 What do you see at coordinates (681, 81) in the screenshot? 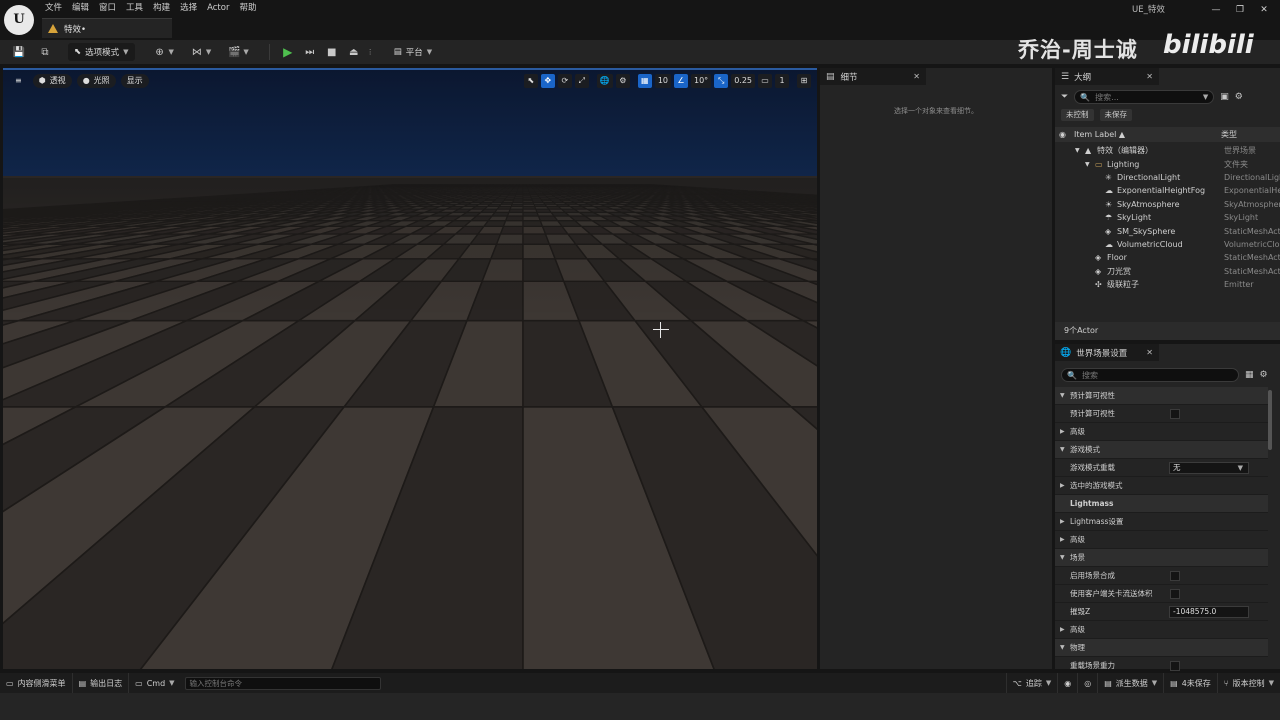
I see `rotation-snap-icon: ∠` at bounding box center [681, 81].